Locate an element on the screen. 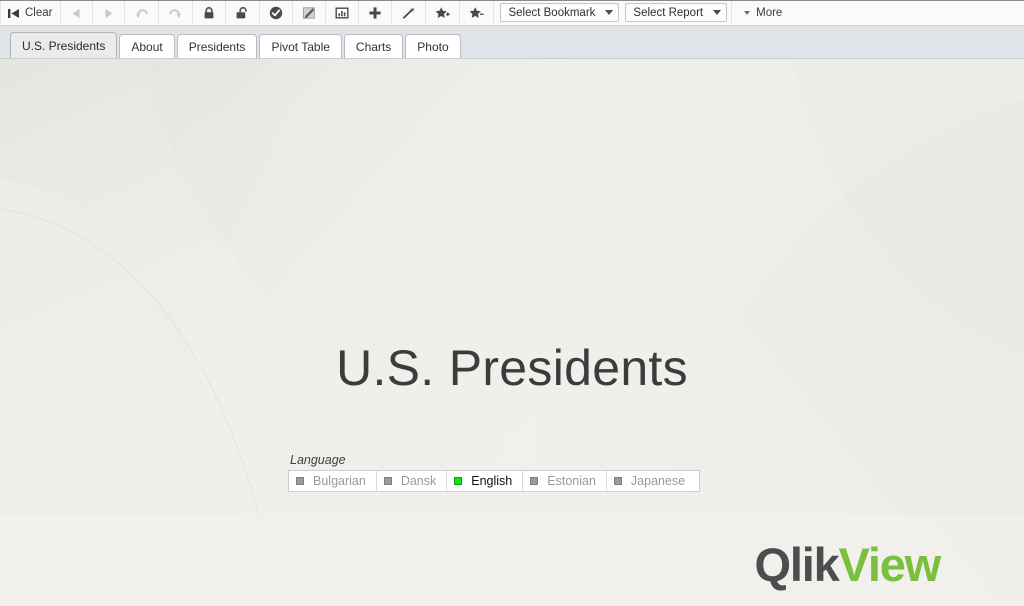 The image size is (1024, 606). triangle-left-icon is located at coordinates (76, 13).